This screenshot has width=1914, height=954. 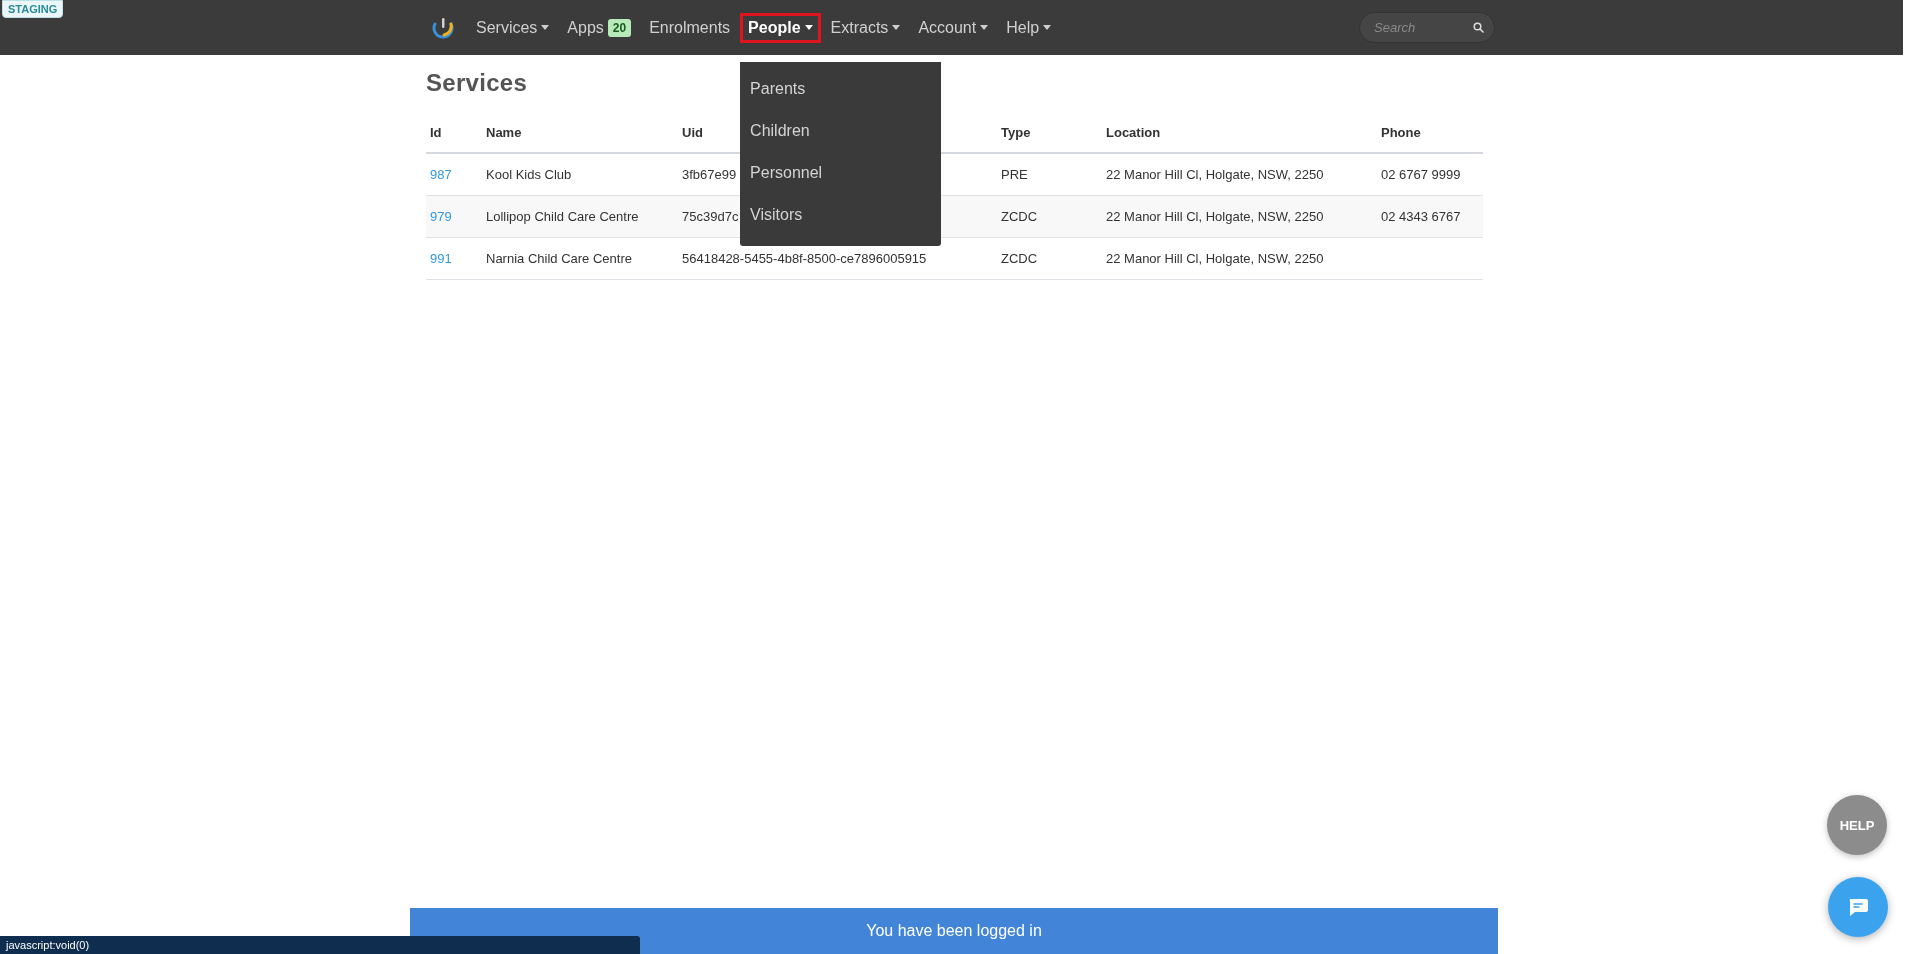 What do you see at coordinates (320, 945) in the screenshot?
I see `status-bar: javascript:void(0)` at bounding box center [320, 945].